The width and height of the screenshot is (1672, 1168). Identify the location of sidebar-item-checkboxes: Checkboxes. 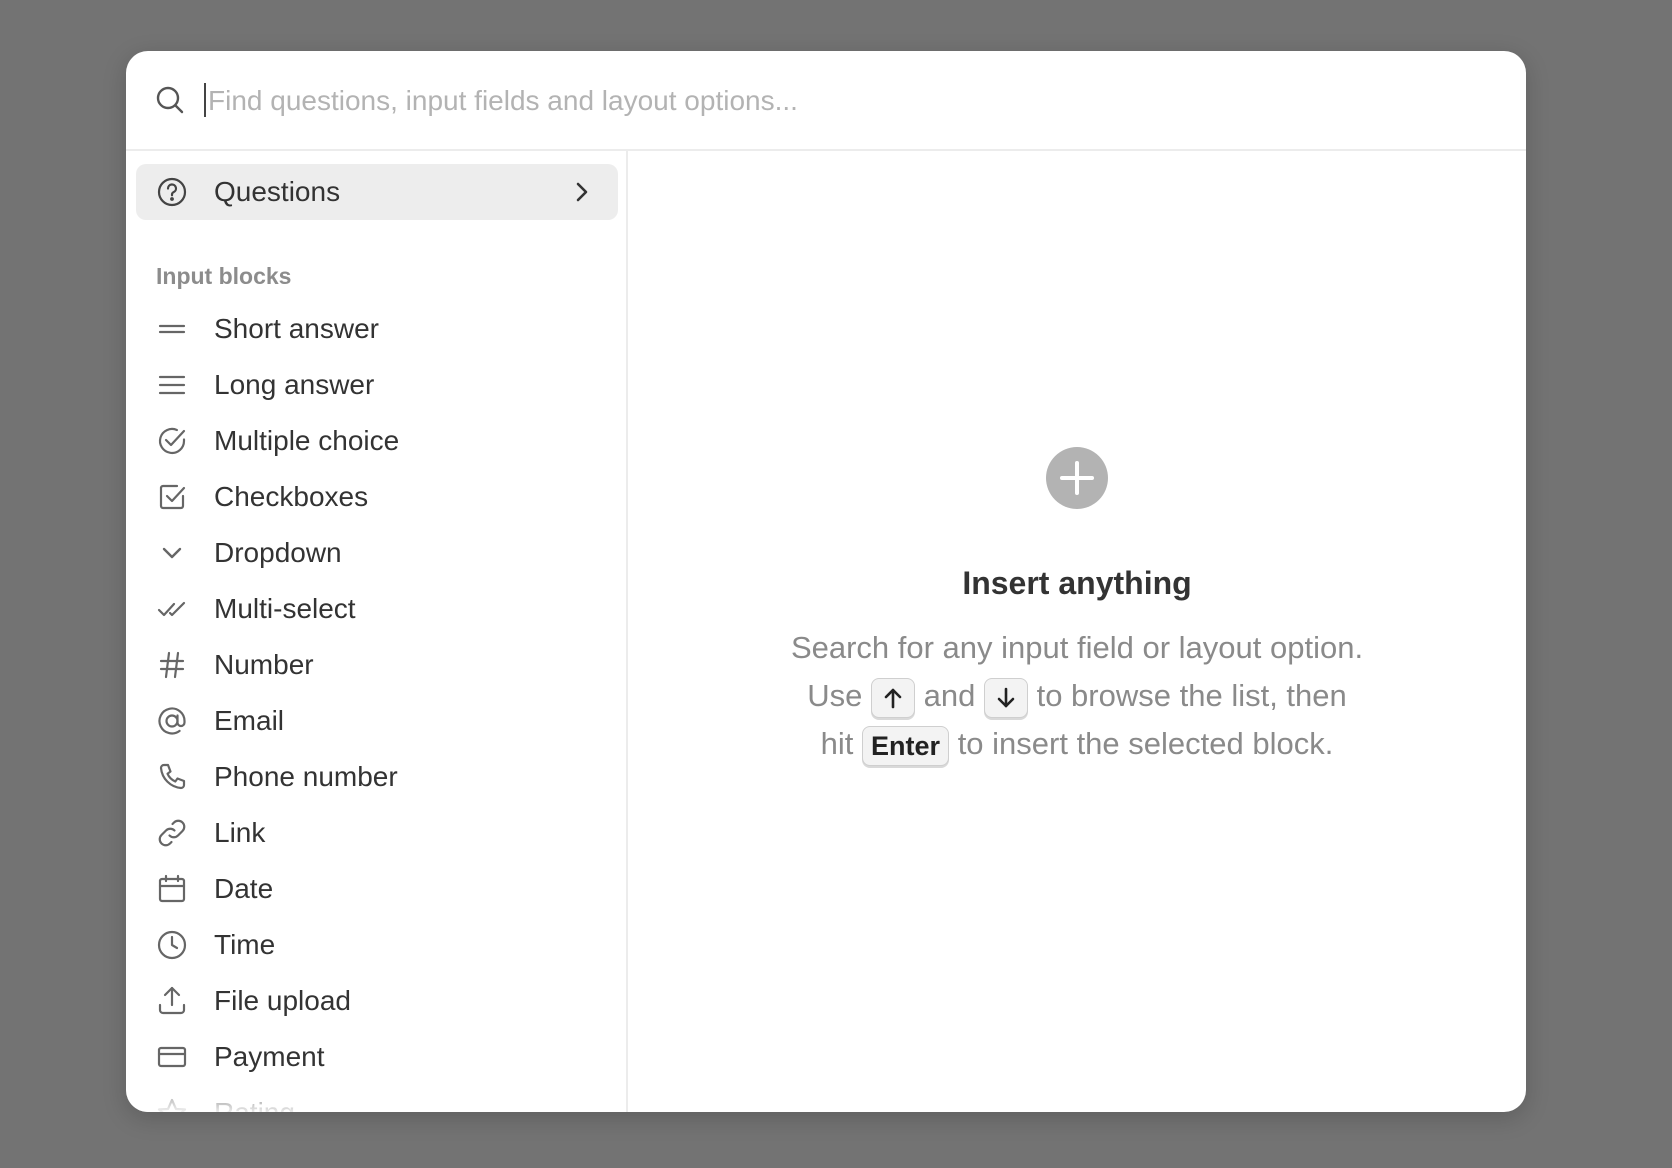
(377, 497).